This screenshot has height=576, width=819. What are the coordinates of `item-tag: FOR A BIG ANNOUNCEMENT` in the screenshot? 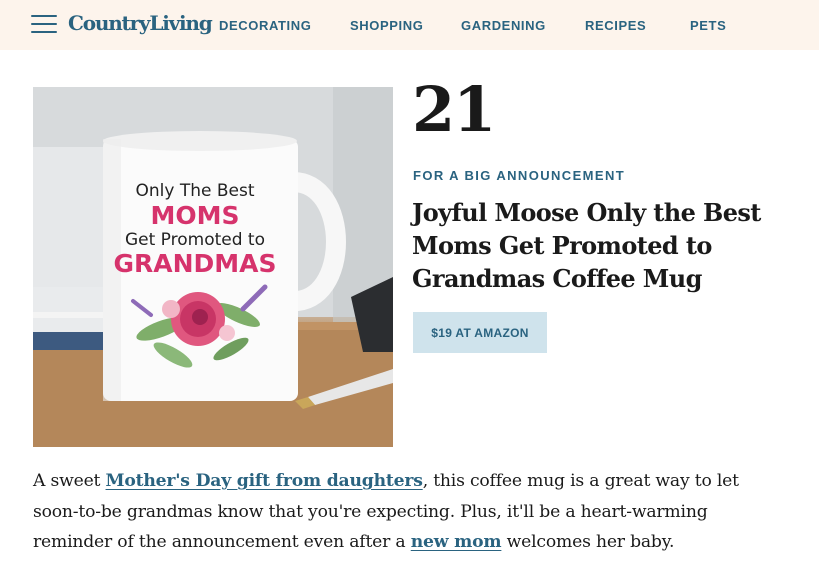 It's located at (519, 175).